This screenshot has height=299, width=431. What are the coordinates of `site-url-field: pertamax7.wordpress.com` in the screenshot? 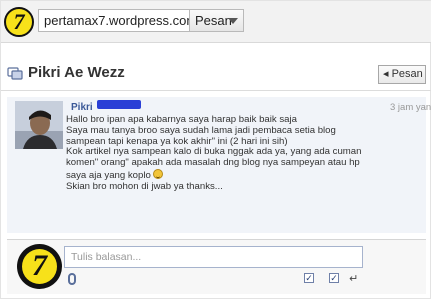 It's located at (115, 20).